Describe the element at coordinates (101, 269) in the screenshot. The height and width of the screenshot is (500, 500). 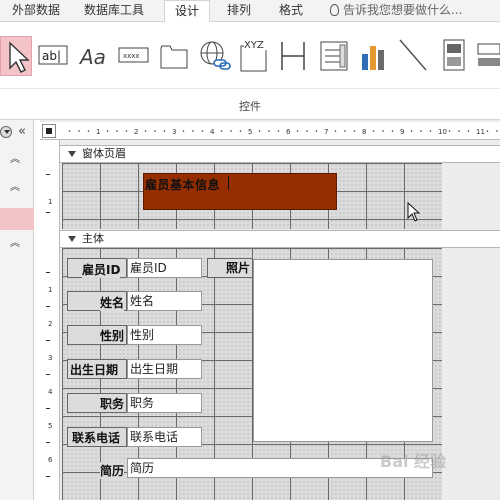
I see `field-label-employee-id: 雇员ID` at that location.